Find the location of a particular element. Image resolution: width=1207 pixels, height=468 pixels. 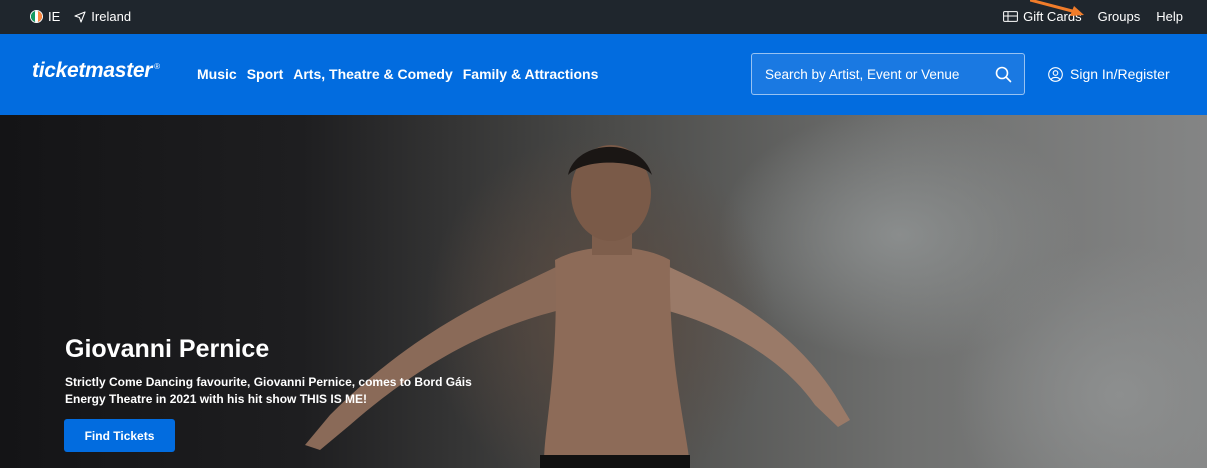

sign-in-label: Sign In/Register is located at coordinates (1120, 74).